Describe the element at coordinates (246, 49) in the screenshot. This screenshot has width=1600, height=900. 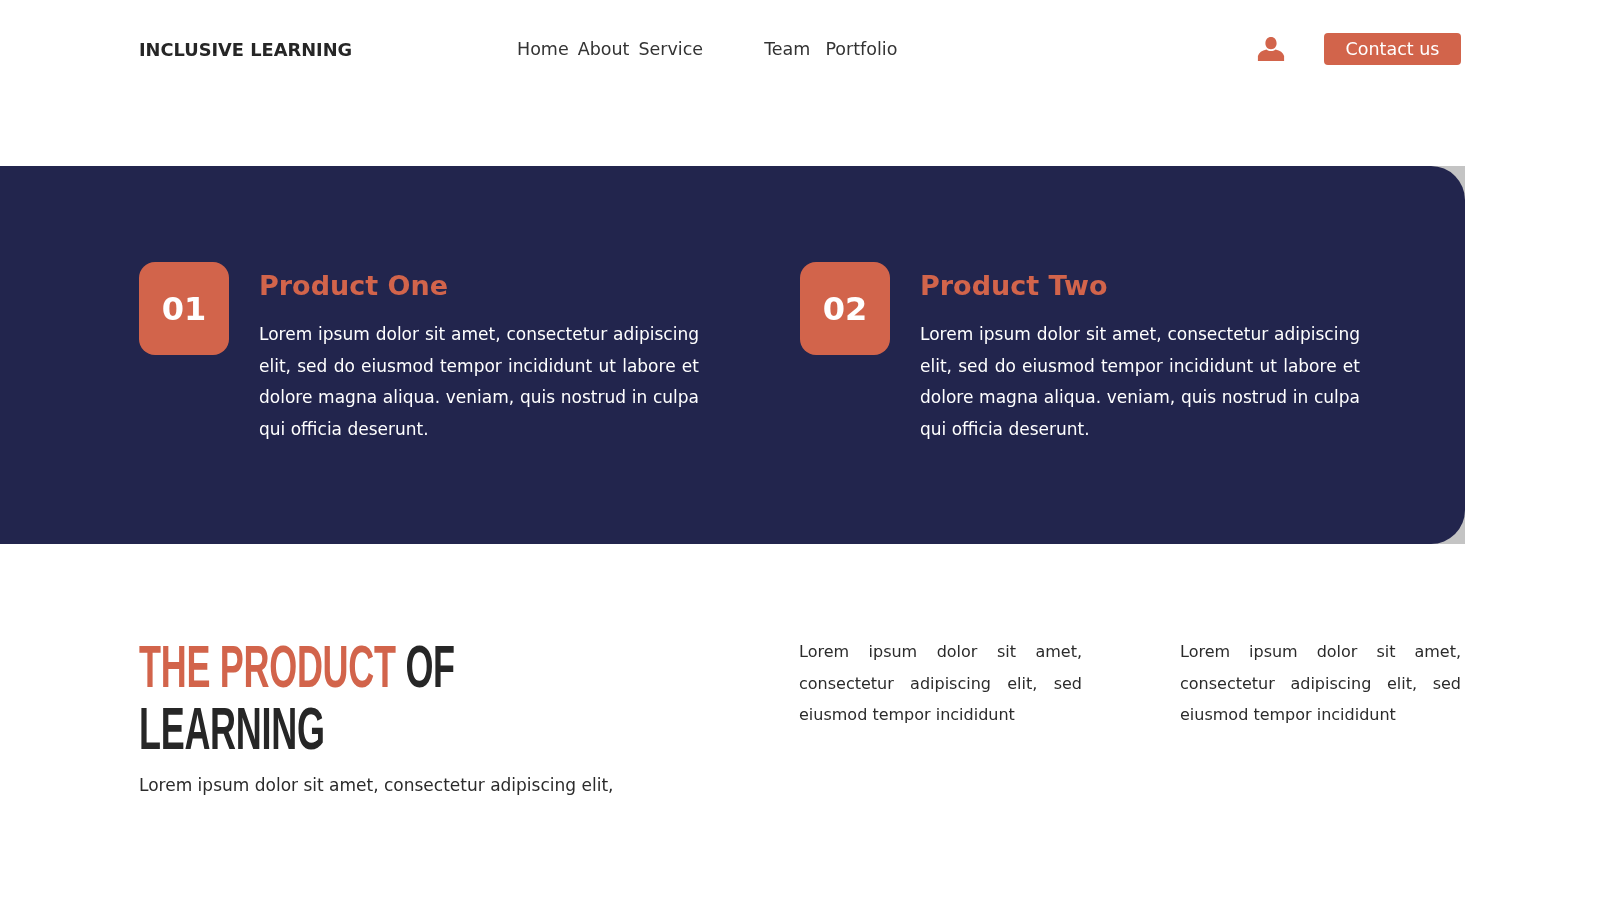
I see `site-logo: INCLUSIVE LEARNING` at that location.